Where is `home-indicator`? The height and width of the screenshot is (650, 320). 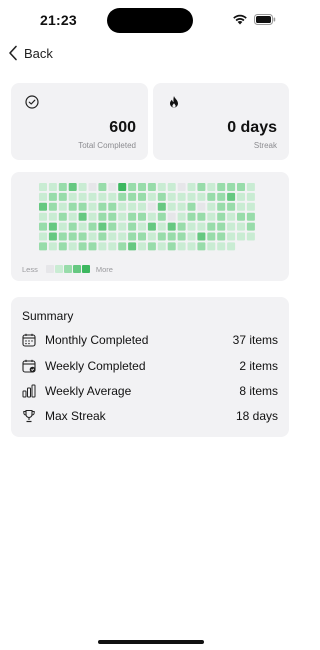 home-indicator is located at coordinates (151, 642).